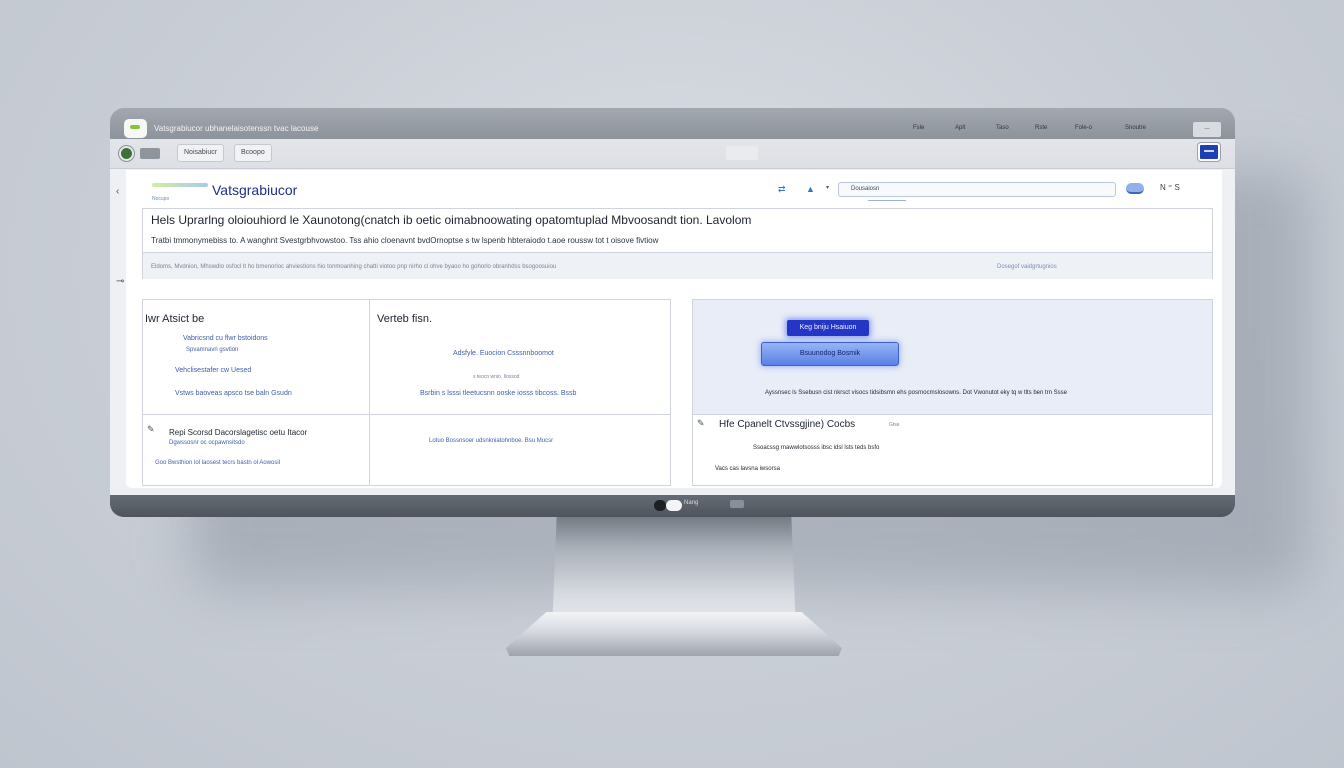 The image size is (1344, 768). What do you see at coordinates (1027, 267) in the screenshot?
I see `banner-footer-link: Dosegof vaidgrtugnios` at bounding box center [1027, 267].